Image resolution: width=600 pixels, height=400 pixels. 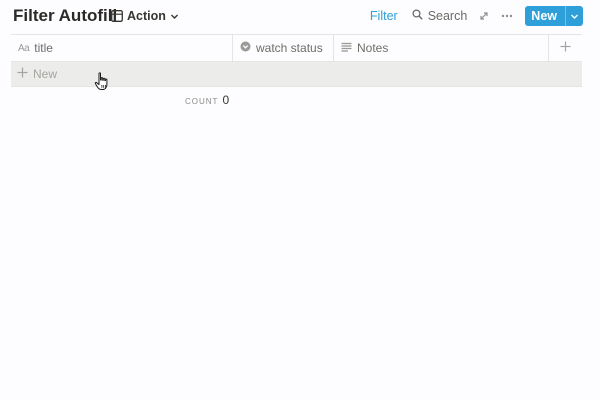 What do you see at coordinates (300, 17) in the screenshot?
I see `page-header: Filter Autofill Action Filter Search New` at bounding box center [300, 17].